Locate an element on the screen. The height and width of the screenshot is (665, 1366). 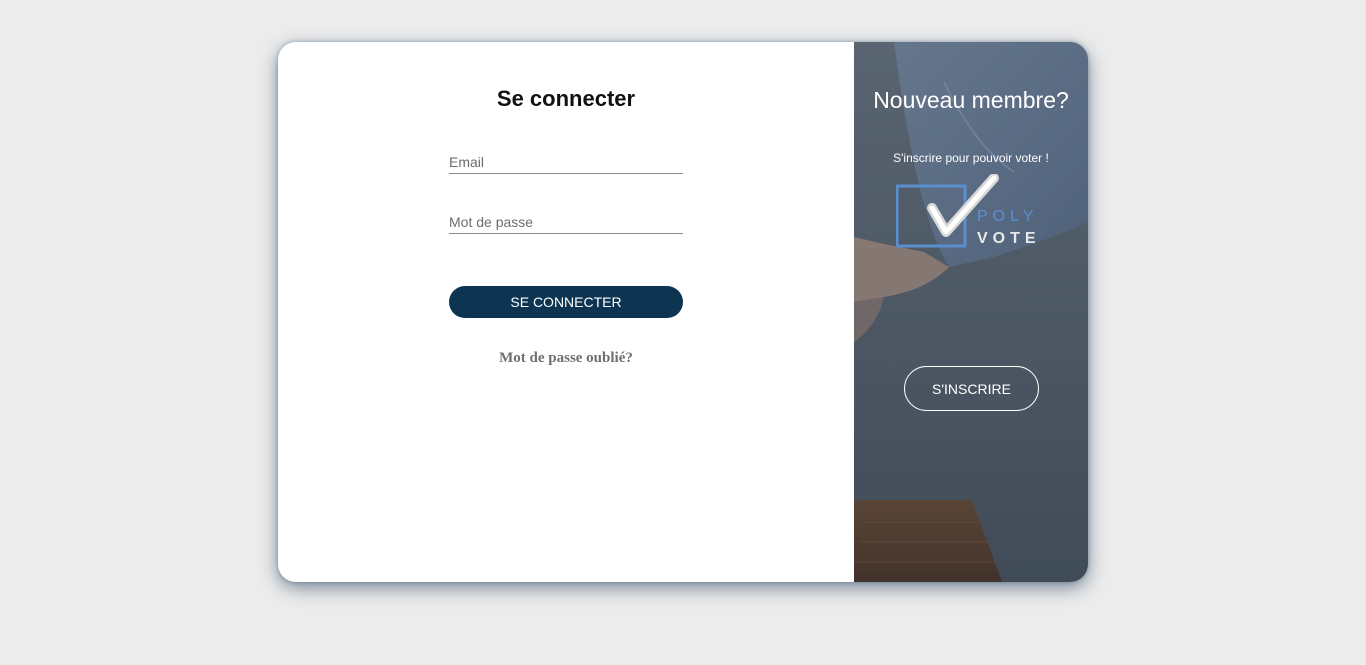
forgot-password-link: Mot de passe oublié? is located at coordinates (566, 358).